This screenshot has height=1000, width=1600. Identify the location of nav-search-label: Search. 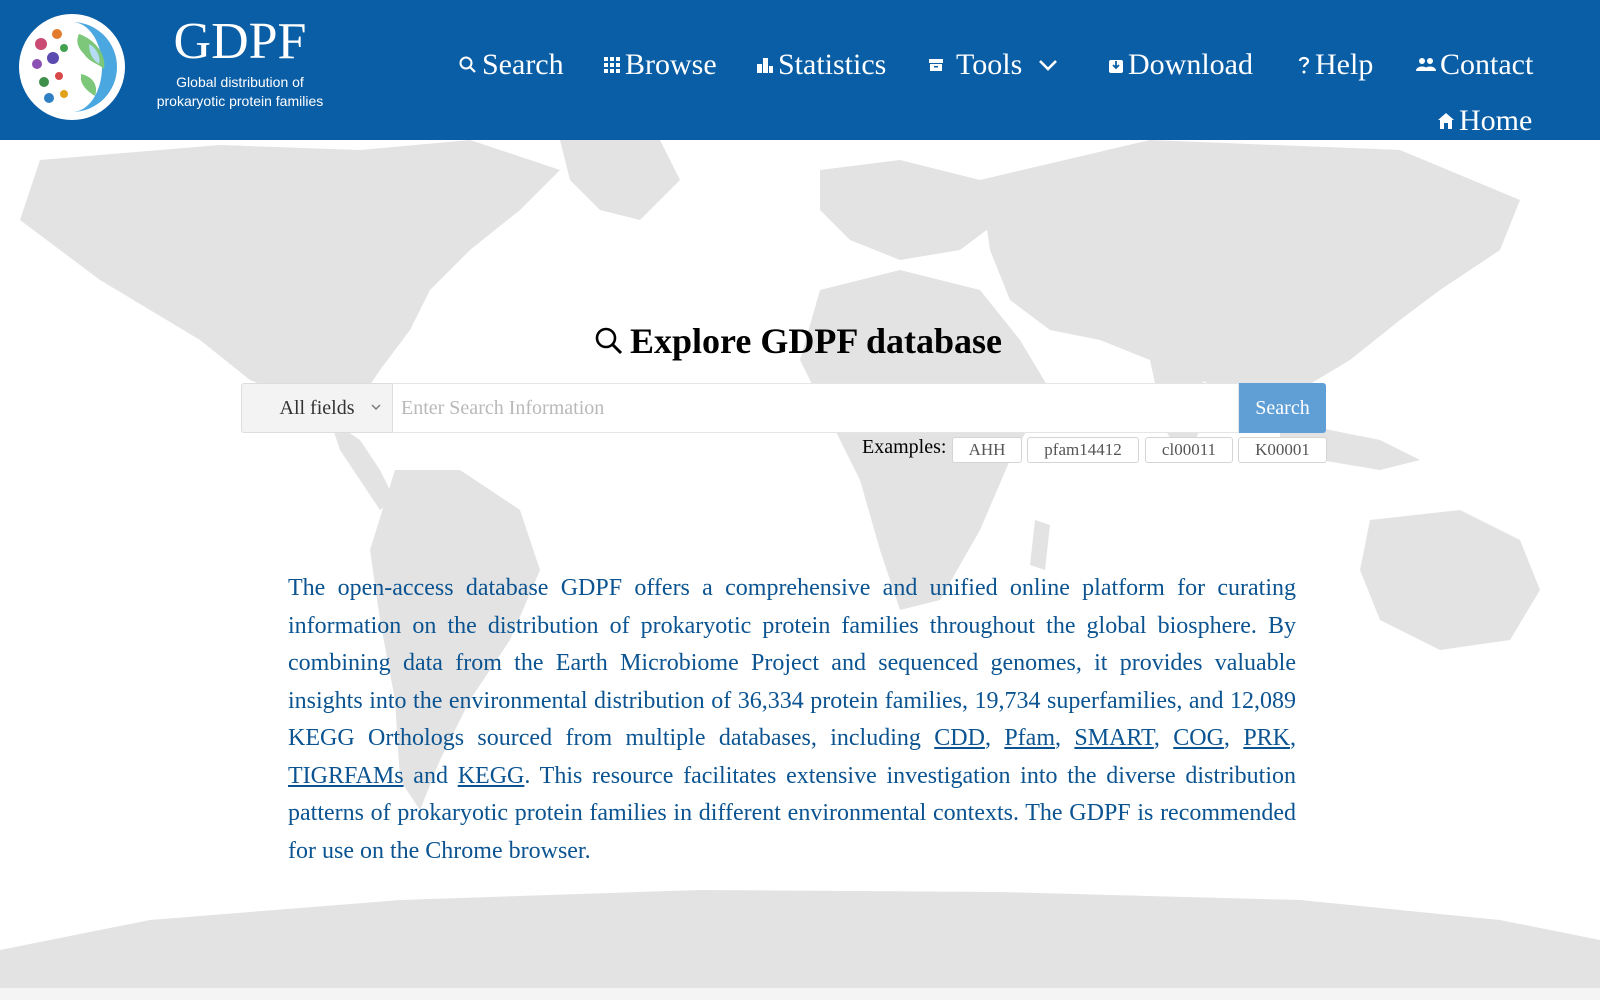
(523, 64).